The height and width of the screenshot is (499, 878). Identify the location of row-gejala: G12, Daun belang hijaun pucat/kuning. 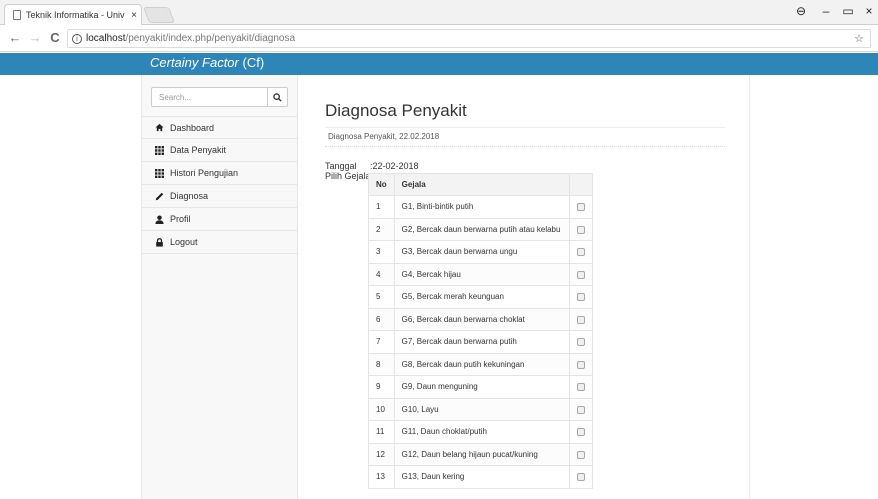
(482, 454).